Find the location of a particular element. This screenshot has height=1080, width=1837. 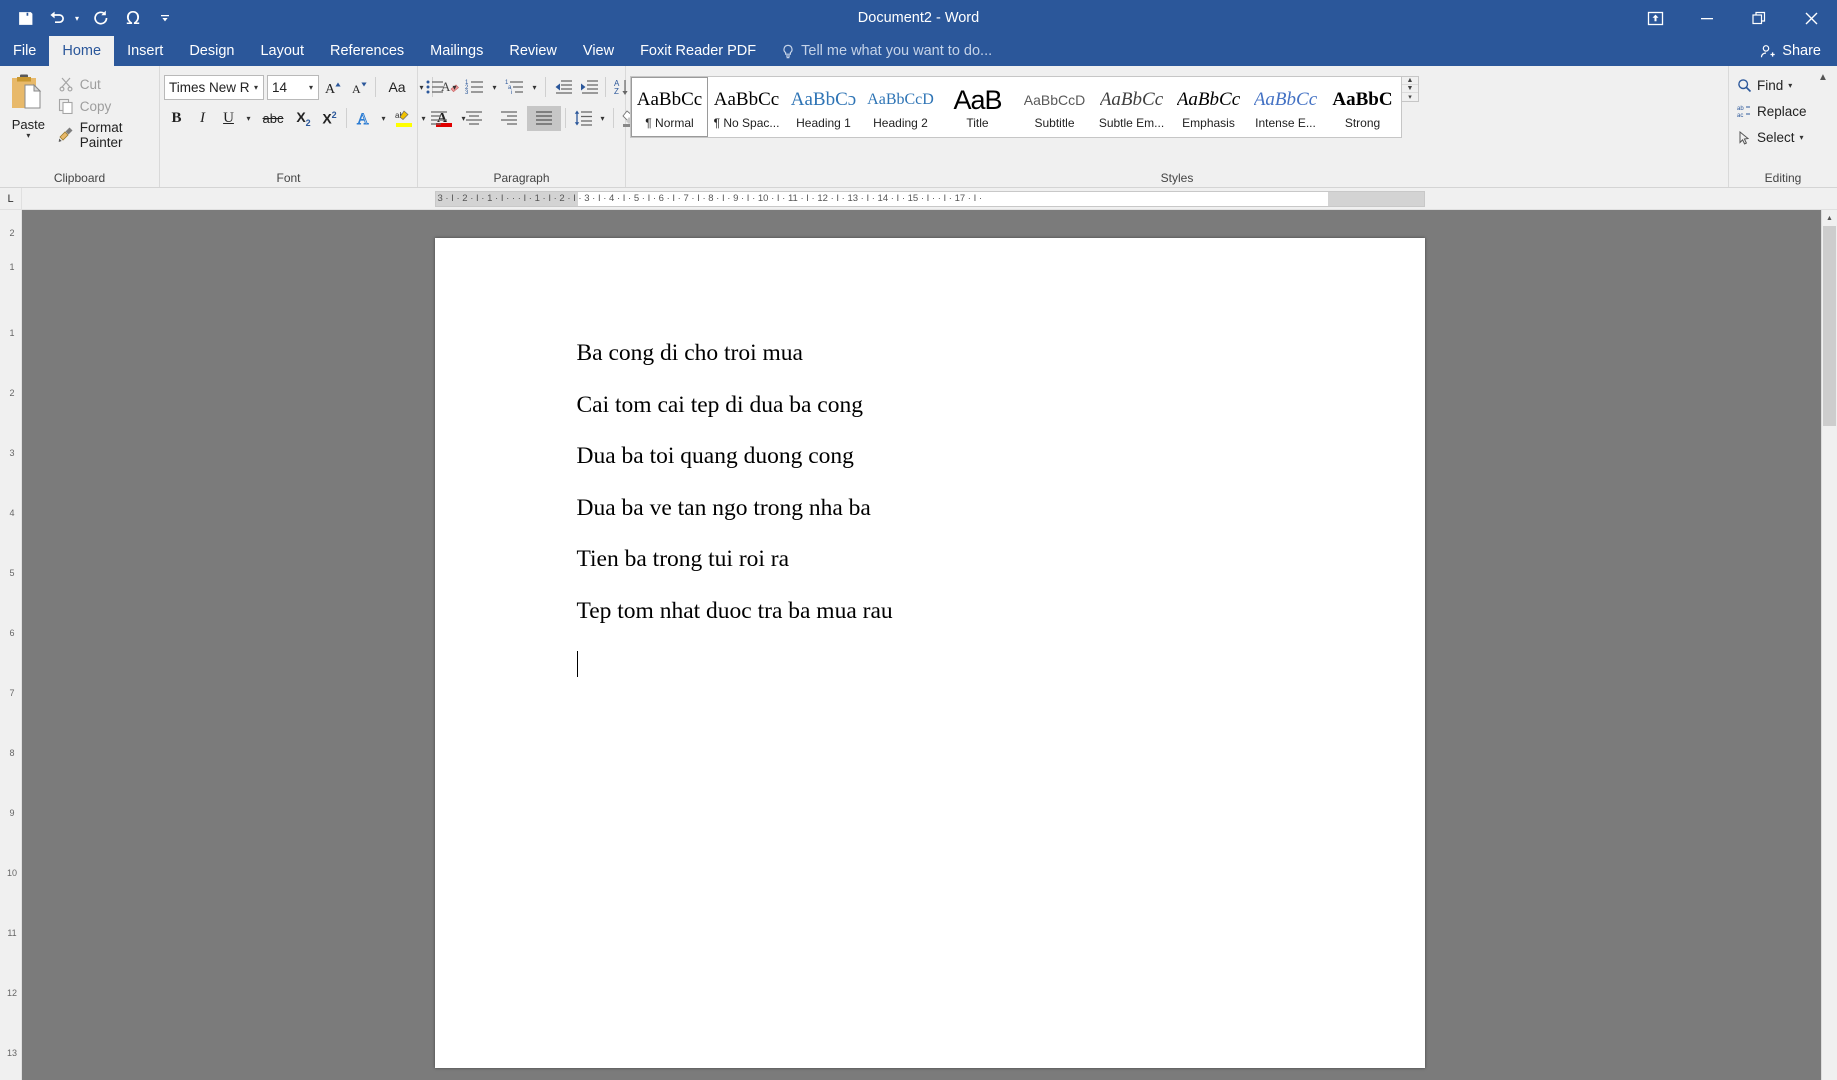

document-line: Ba cong di cho troi mua is located at coordinates (1001, 353).